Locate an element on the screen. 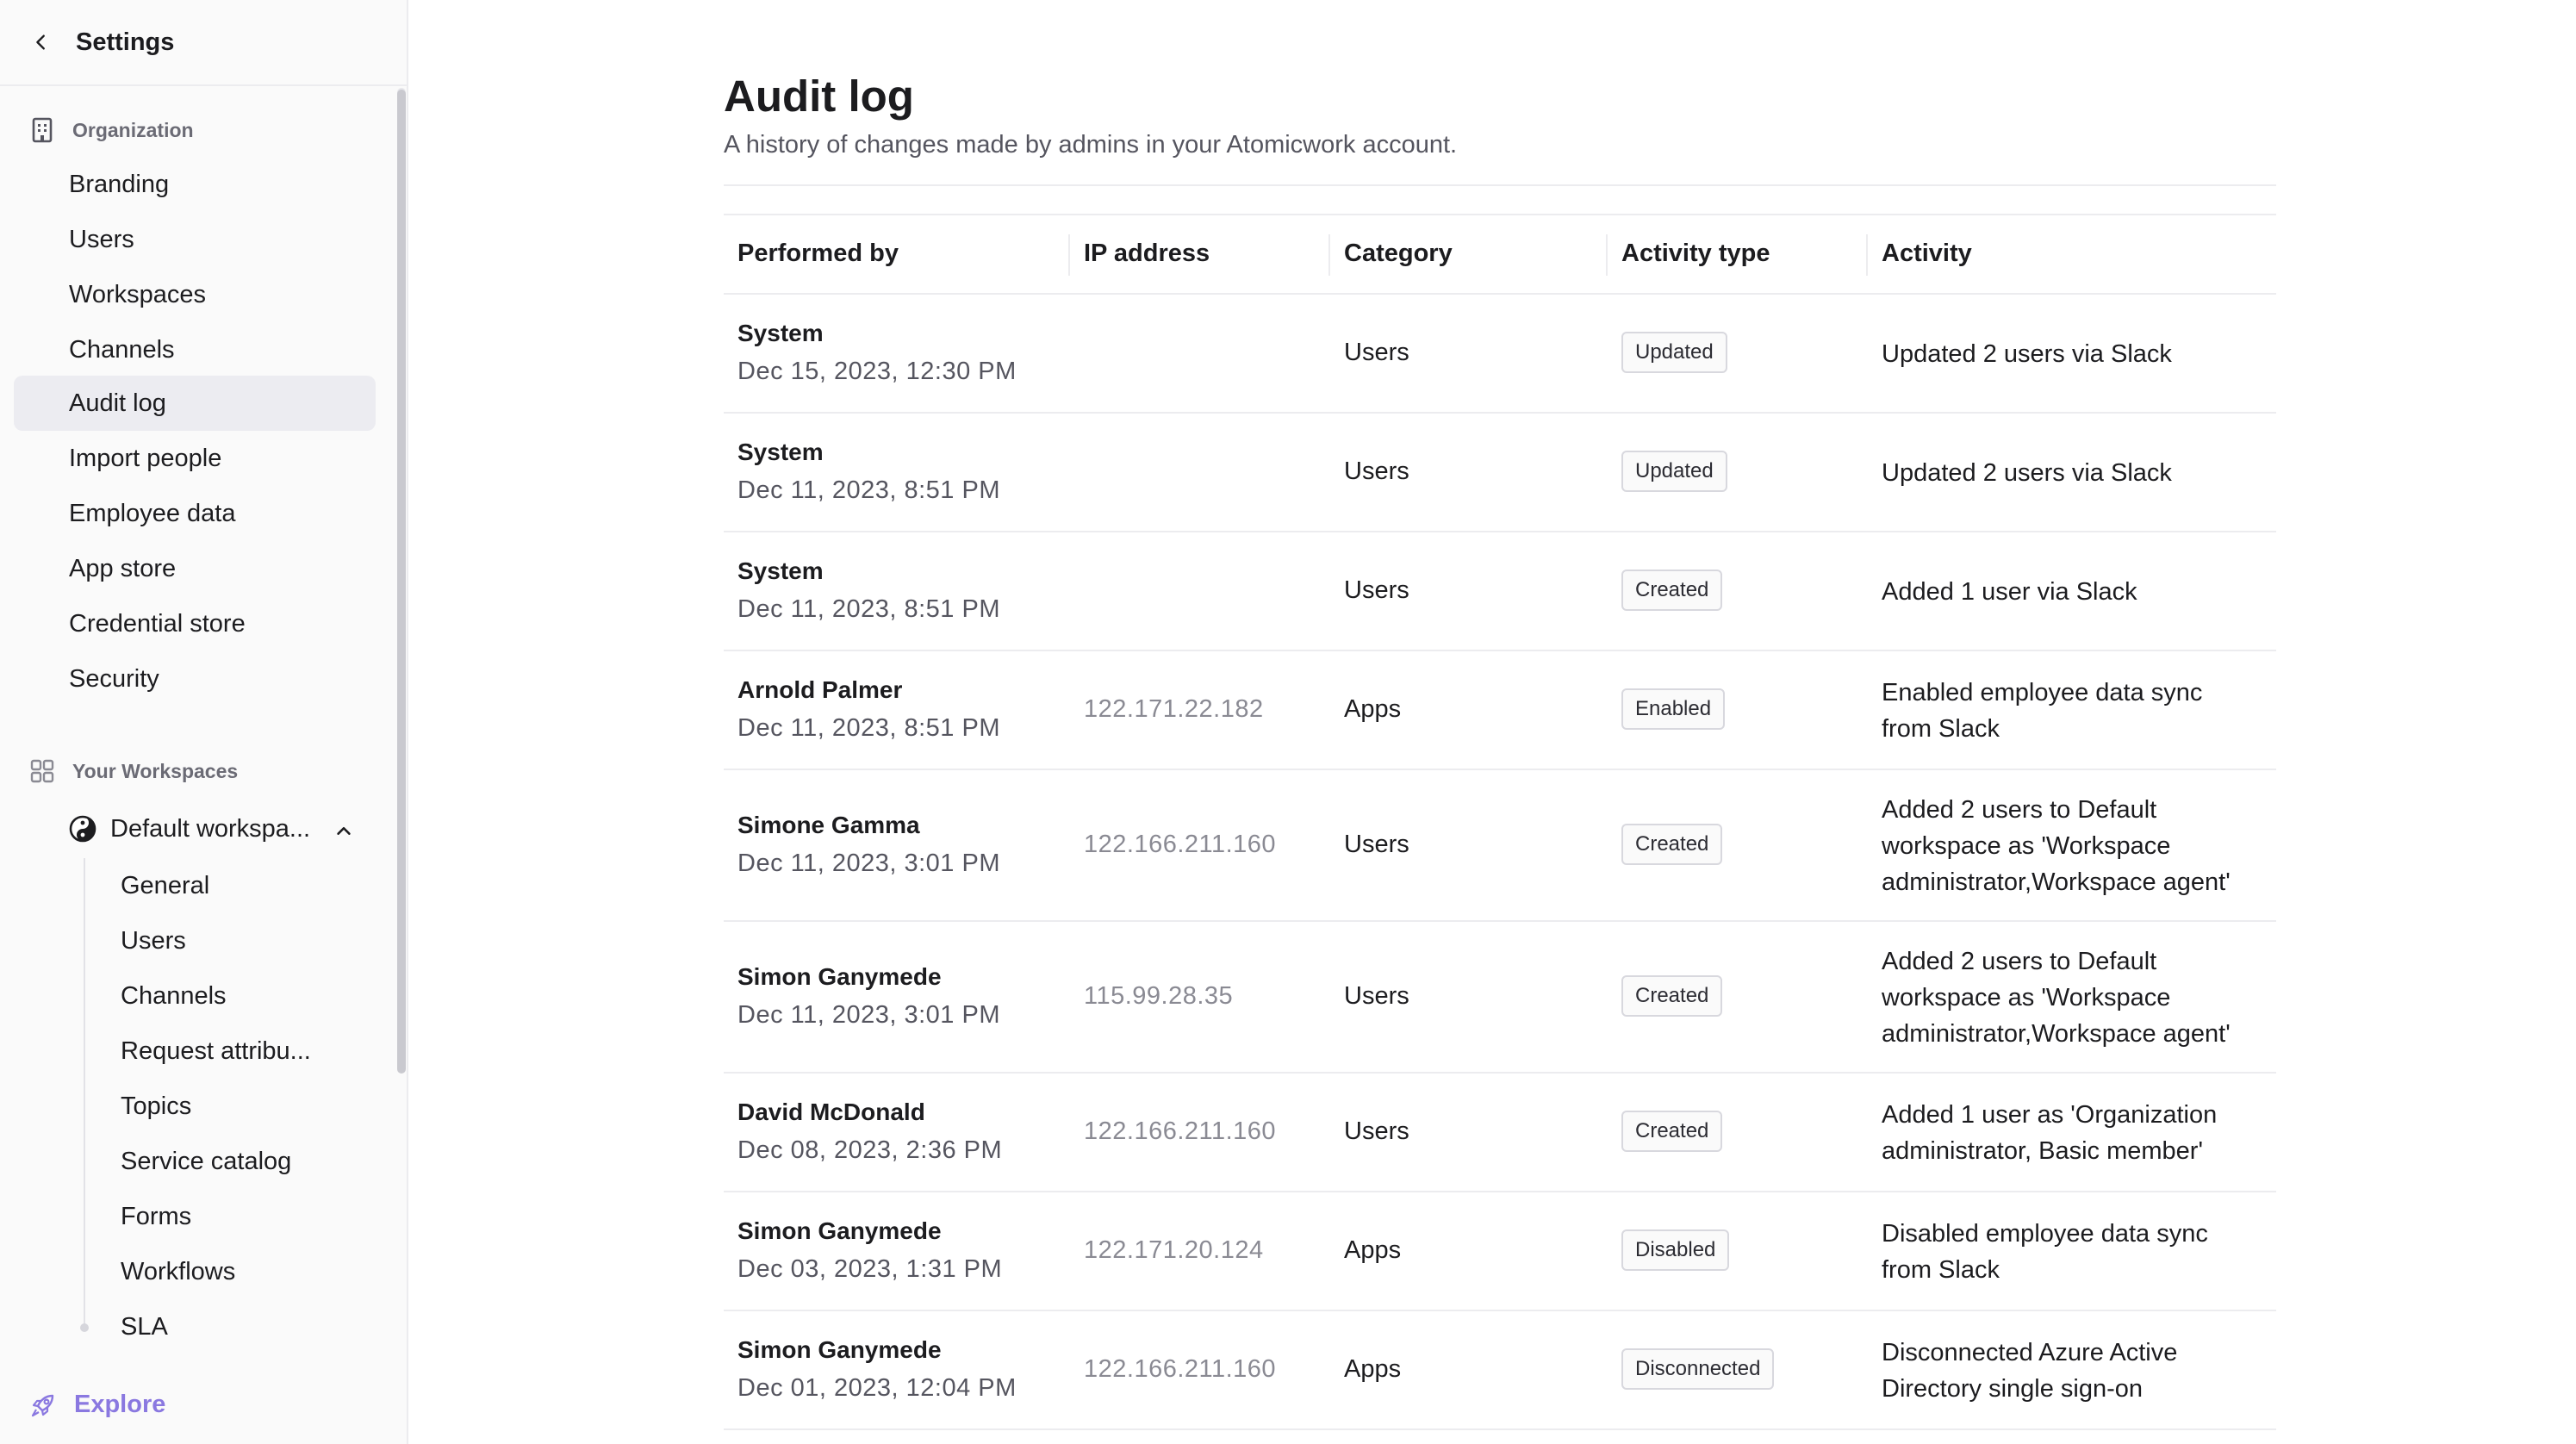 Image resolution: width=2576 pixels, height=1444 pixels. performer-name: Simon Ganymede is located at coordinates (840, 977).